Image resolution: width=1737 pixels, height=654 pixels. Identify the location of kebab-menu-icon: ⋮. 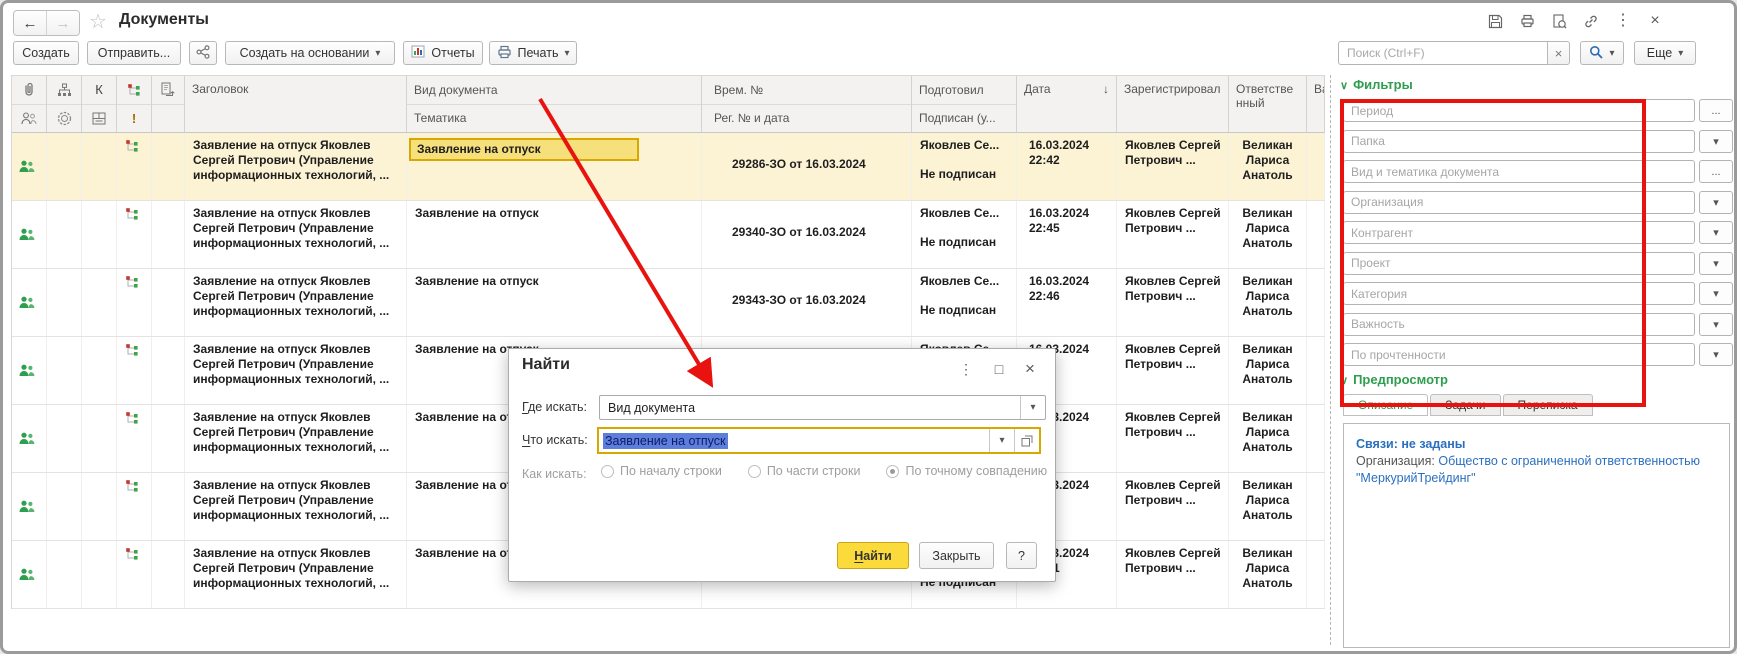
(1623, 21).